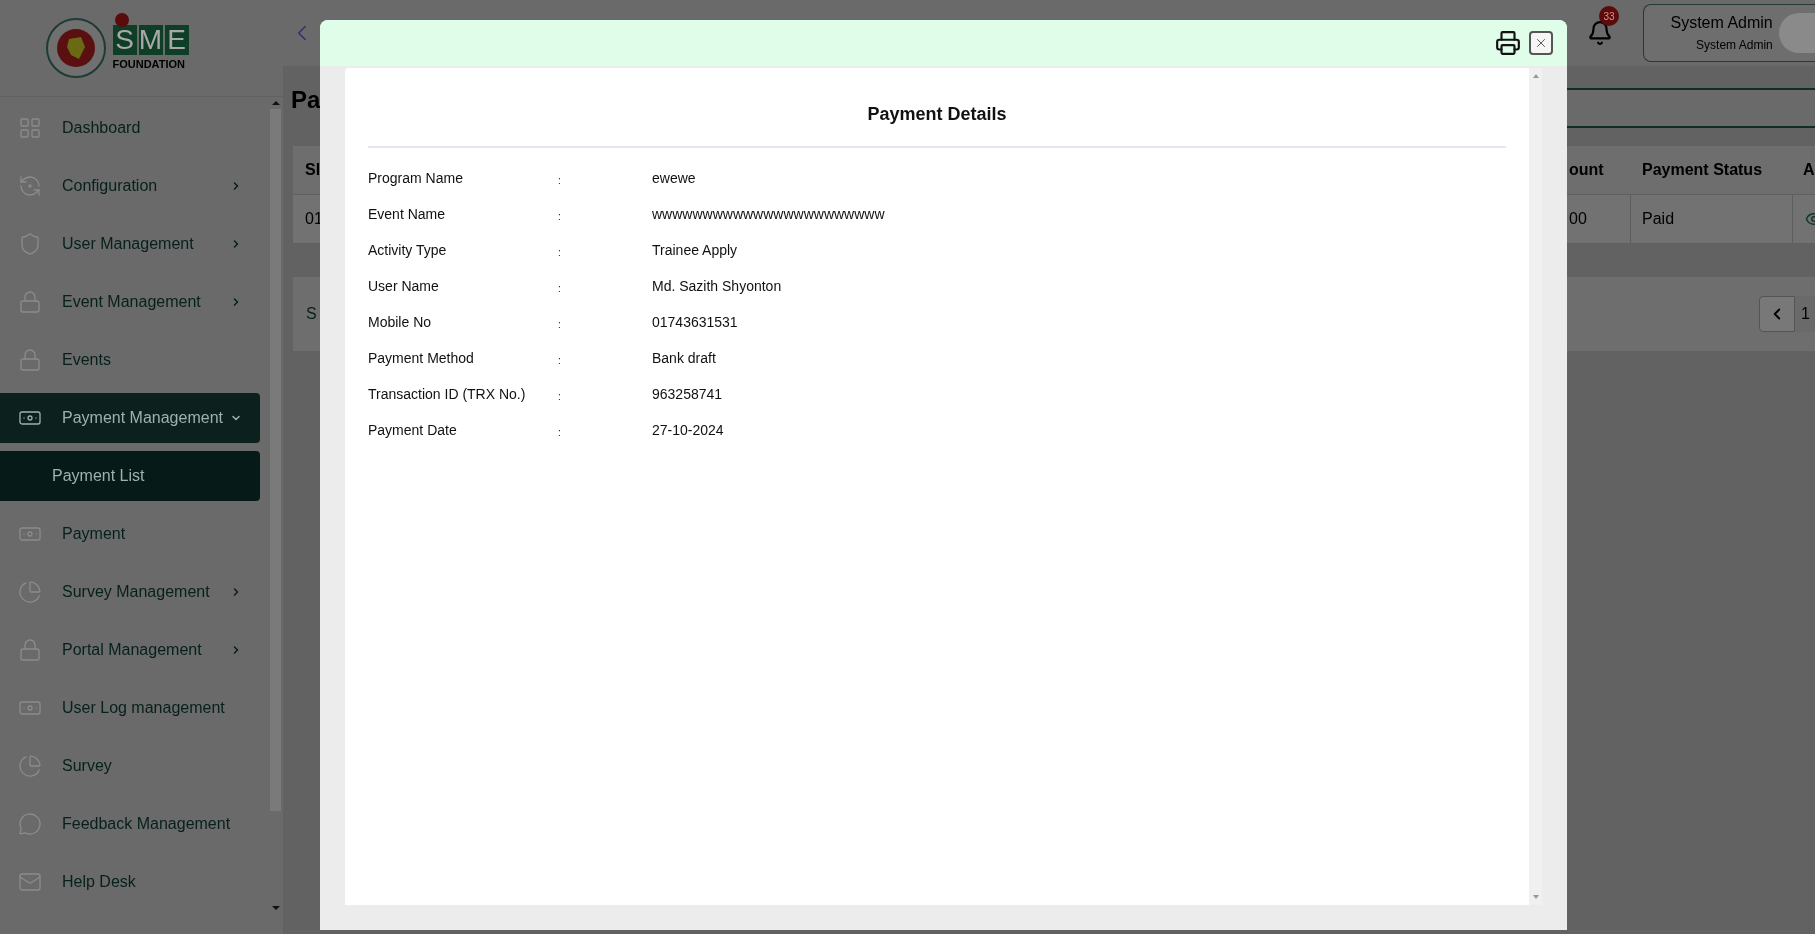  I want to click on sidebar-item: Feedback Management, so click(130, 824).